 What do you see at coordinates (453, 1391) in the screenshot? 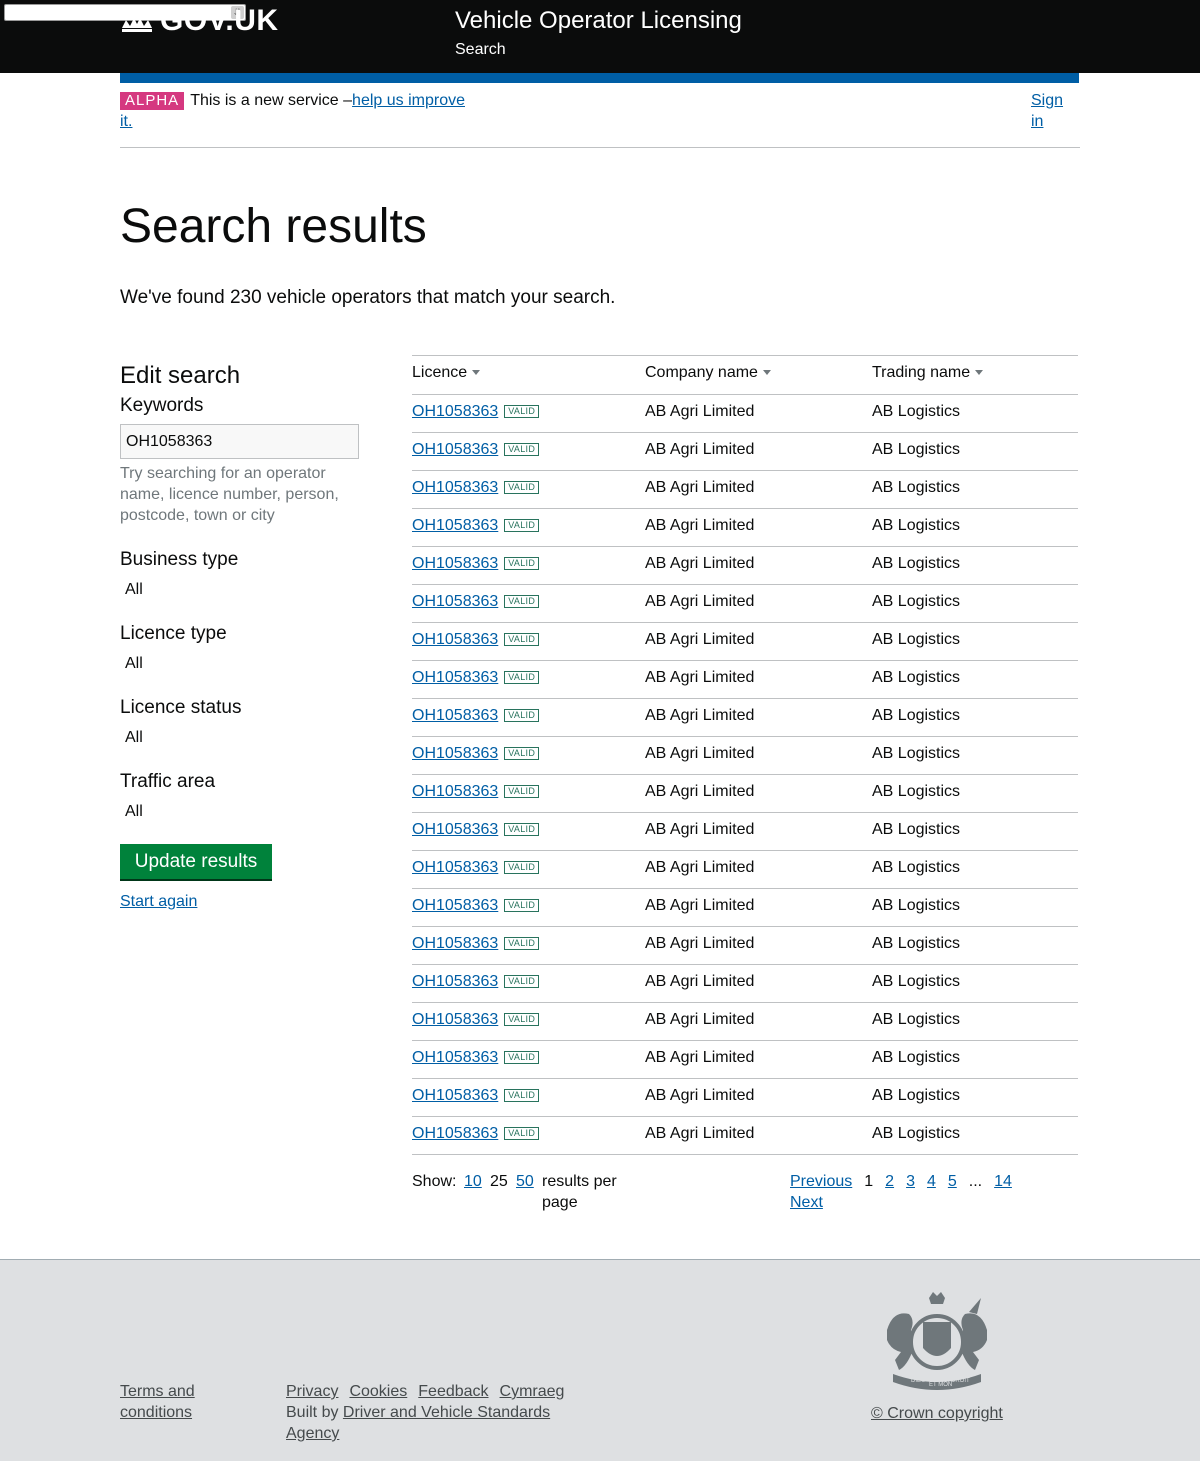
I see `feedback-footer-link: Feedback` at bounding box center [453, 1391].